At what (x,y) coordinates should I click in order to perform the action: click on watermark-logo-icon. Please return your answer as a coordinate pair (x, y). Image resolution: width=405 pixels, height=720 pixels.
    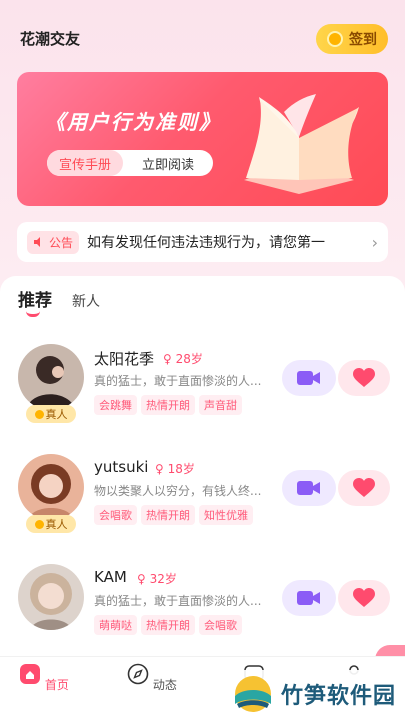
    Looking at the image, I should click on (253, 694).